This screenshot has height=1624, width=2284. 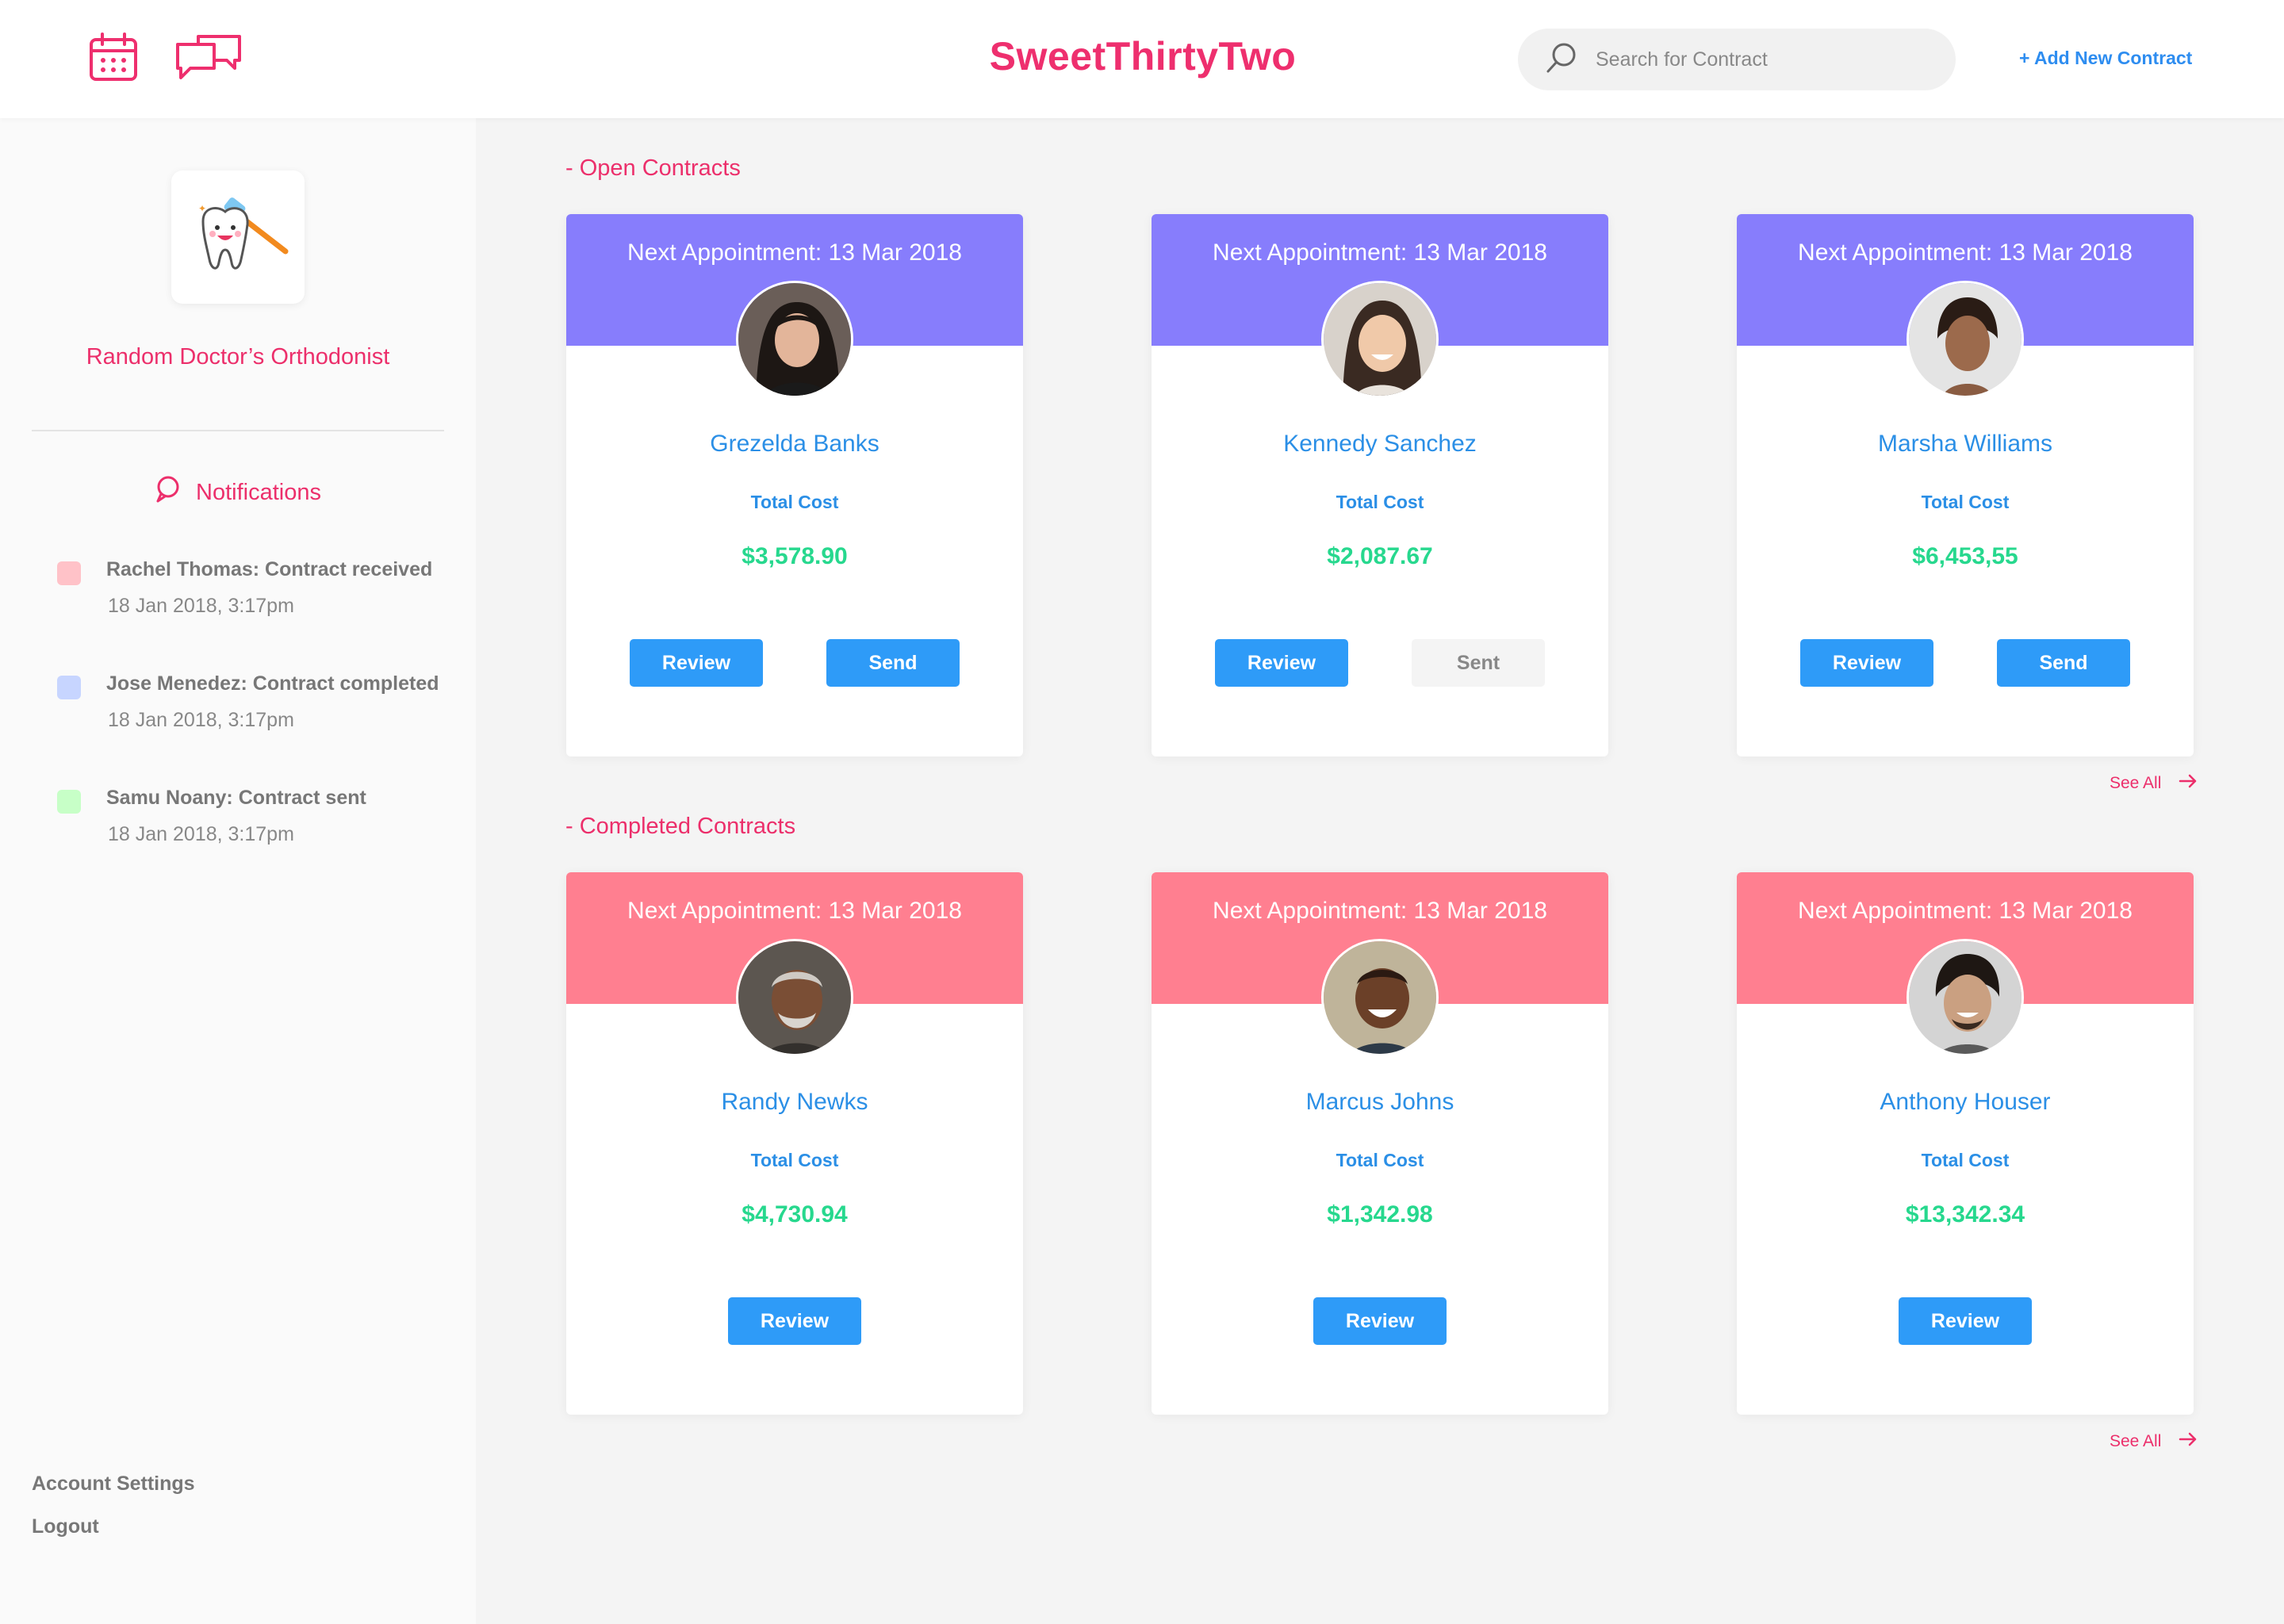 I want to click on see-all-open-link: See All, so click(x=2154, y=783).